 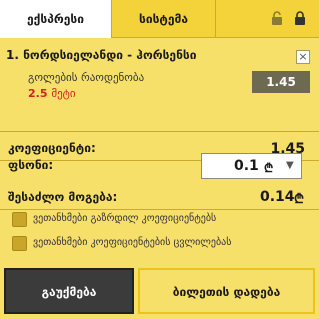 I want to click on market-name: გოლების რაოდენობა, so click(x=86, y=77).